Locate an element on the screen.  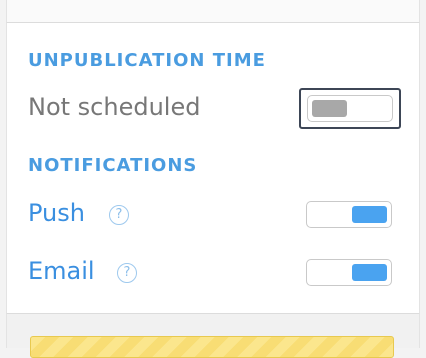
unpublication-status: Not scheduled is located at coordinates (114, 107).